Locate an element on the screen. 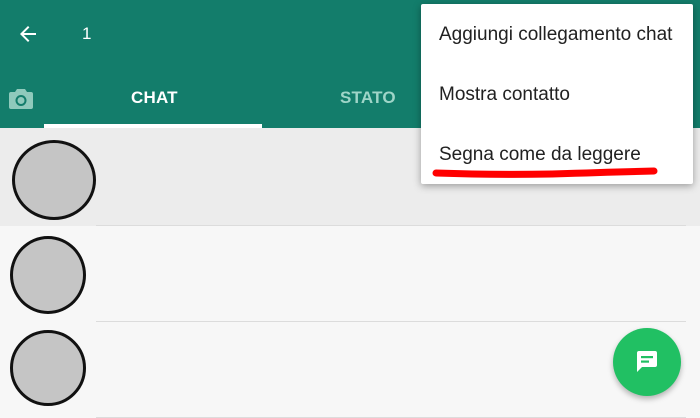 Image resolution: width=700 pixels, height=418 pixels. menu-item-label: Segna come da leggere is located at coordinates (540, 154).